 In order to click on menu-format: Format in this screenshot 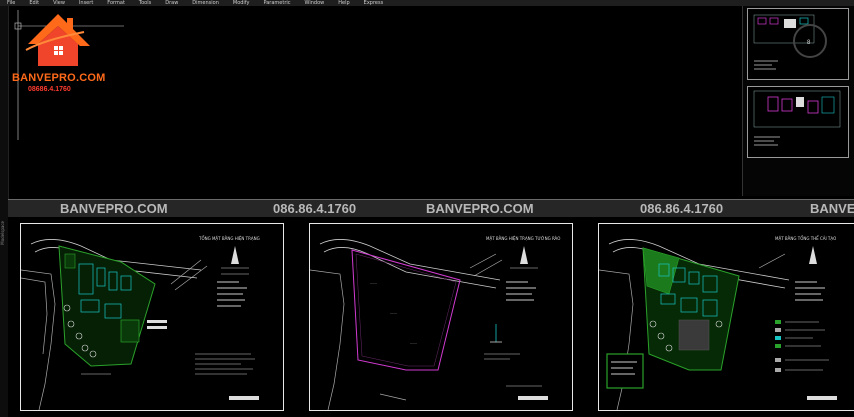, I will do `click(116, 3)`.